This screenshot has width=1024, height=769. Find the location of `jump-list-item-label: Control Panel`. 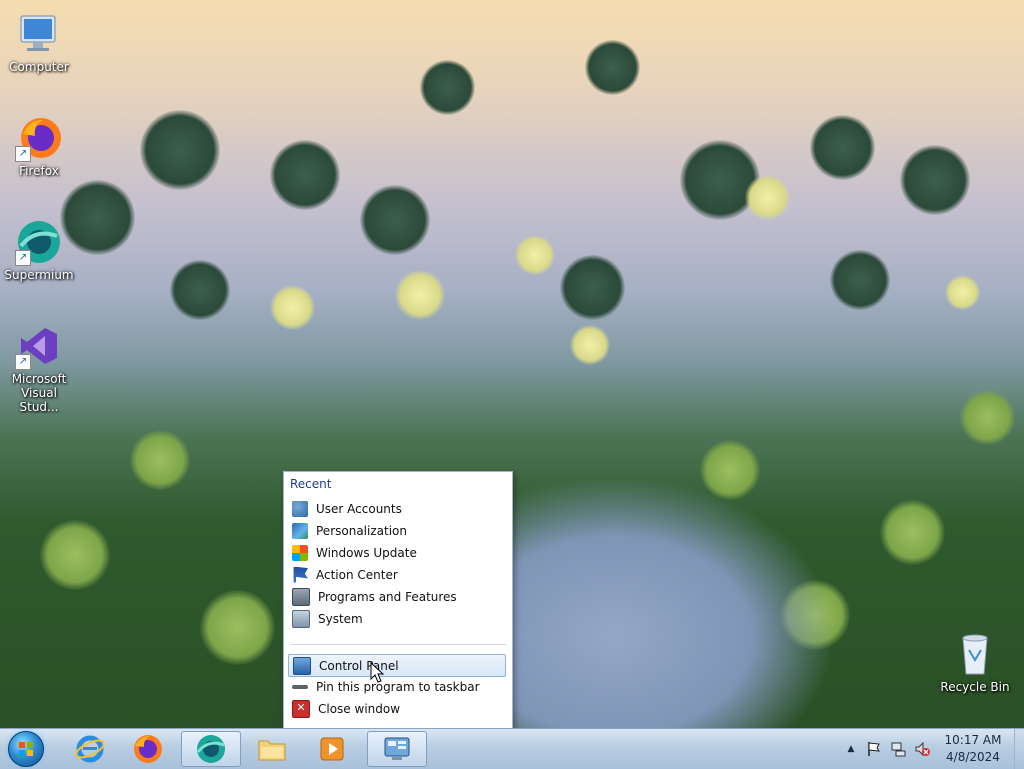

jump-list-item-label: Control Panel is located at coordinates (359, 665).